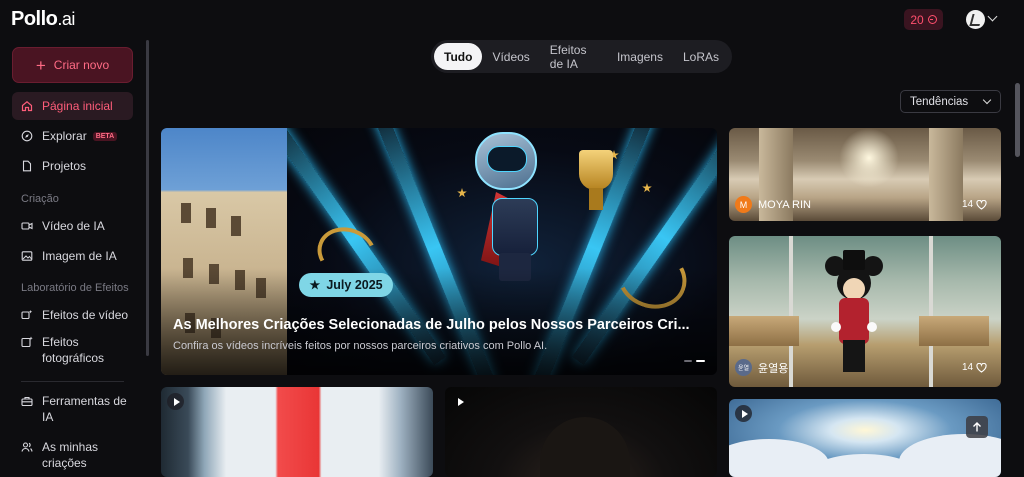 Image resolution: width=1024 pixels, height=477 pixels. I want to click on sidebar-item-label: Imagem de IA, so click(79, 256).